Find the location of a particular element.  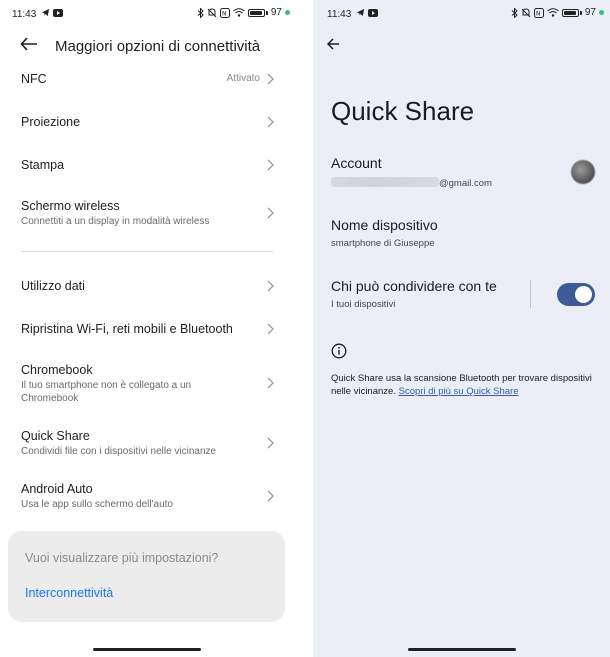

more-settings-question: Vuoi visualizzare più impostazioni? is located at coordinates (122, 558).